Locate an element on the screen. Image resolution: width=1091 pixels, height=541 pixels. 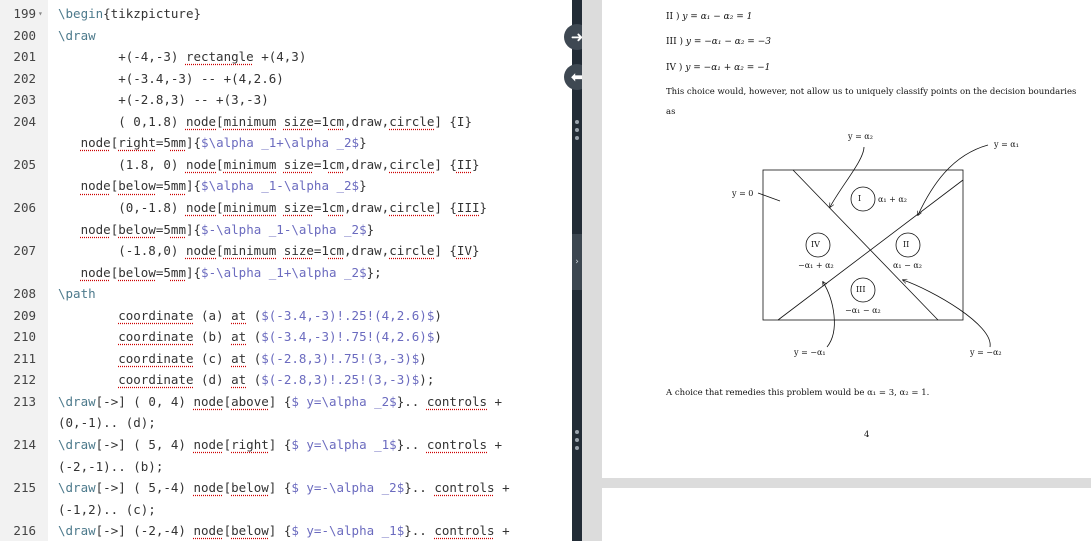
line-number: 208 is located at coordinates (24, 294).